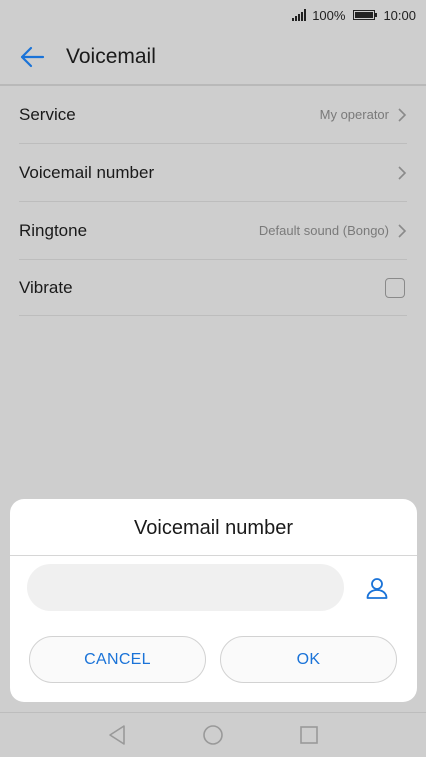  Describe the element at coordinates (213, 115) in the screenshot. I see `setting-service: Service My operator` at that location.